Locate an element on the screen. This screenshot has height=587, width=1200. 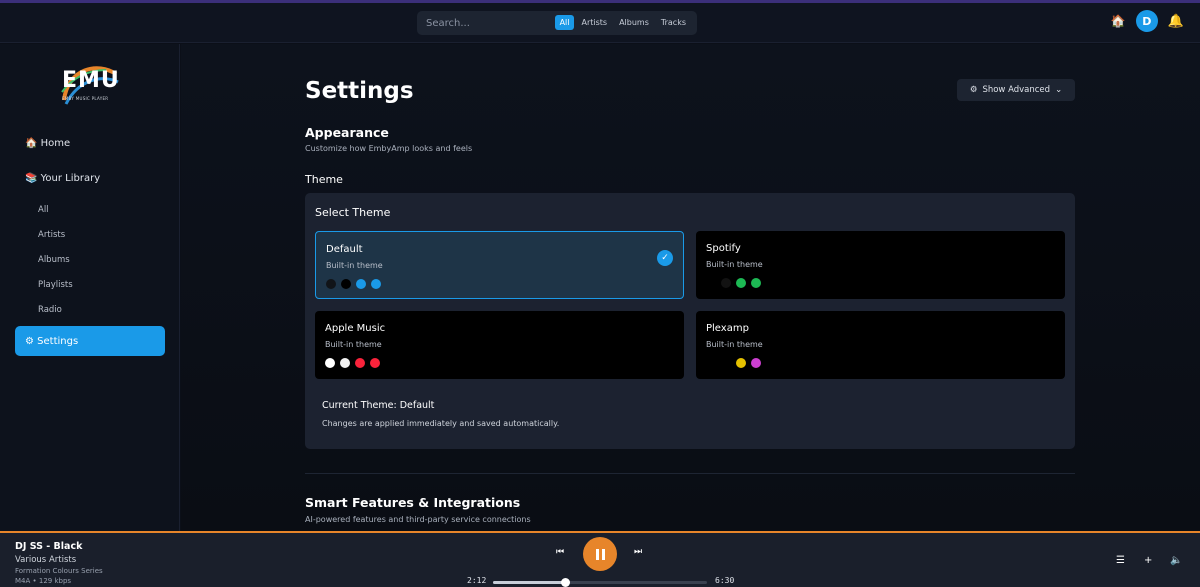
now-playing-title: DJ SS - Black is located at coordinates (48, 546).